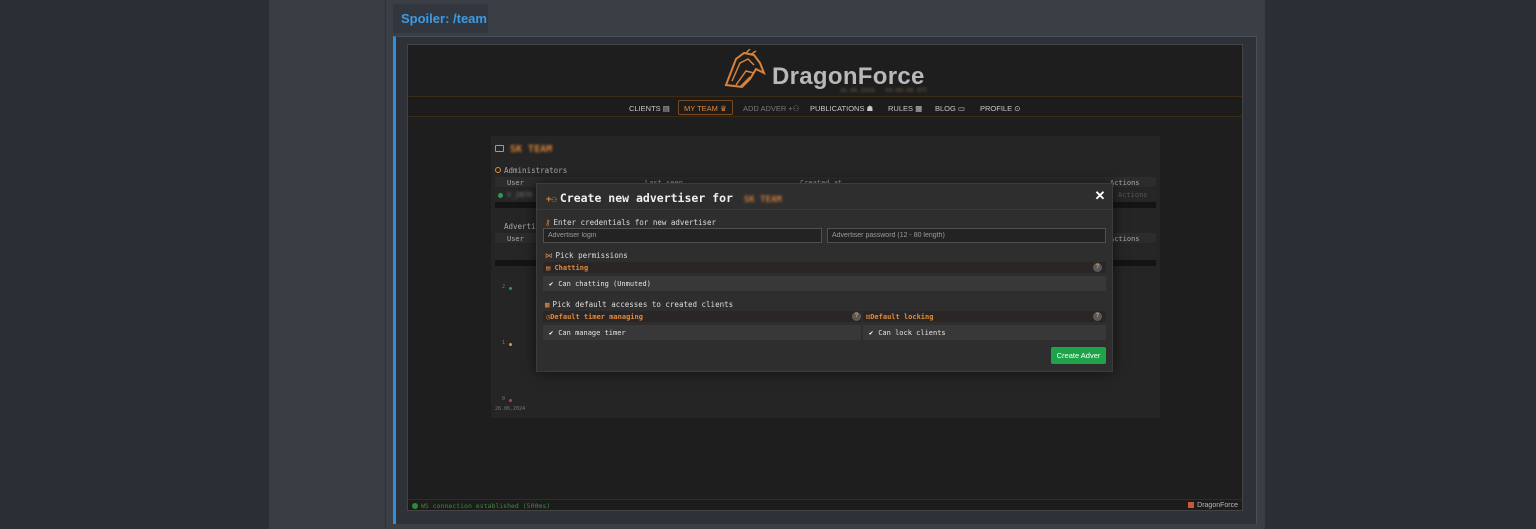  Describe the element at coordinates (912, 333) in the screenshot. I see `locking-option-text: Can lock clients` at that location.